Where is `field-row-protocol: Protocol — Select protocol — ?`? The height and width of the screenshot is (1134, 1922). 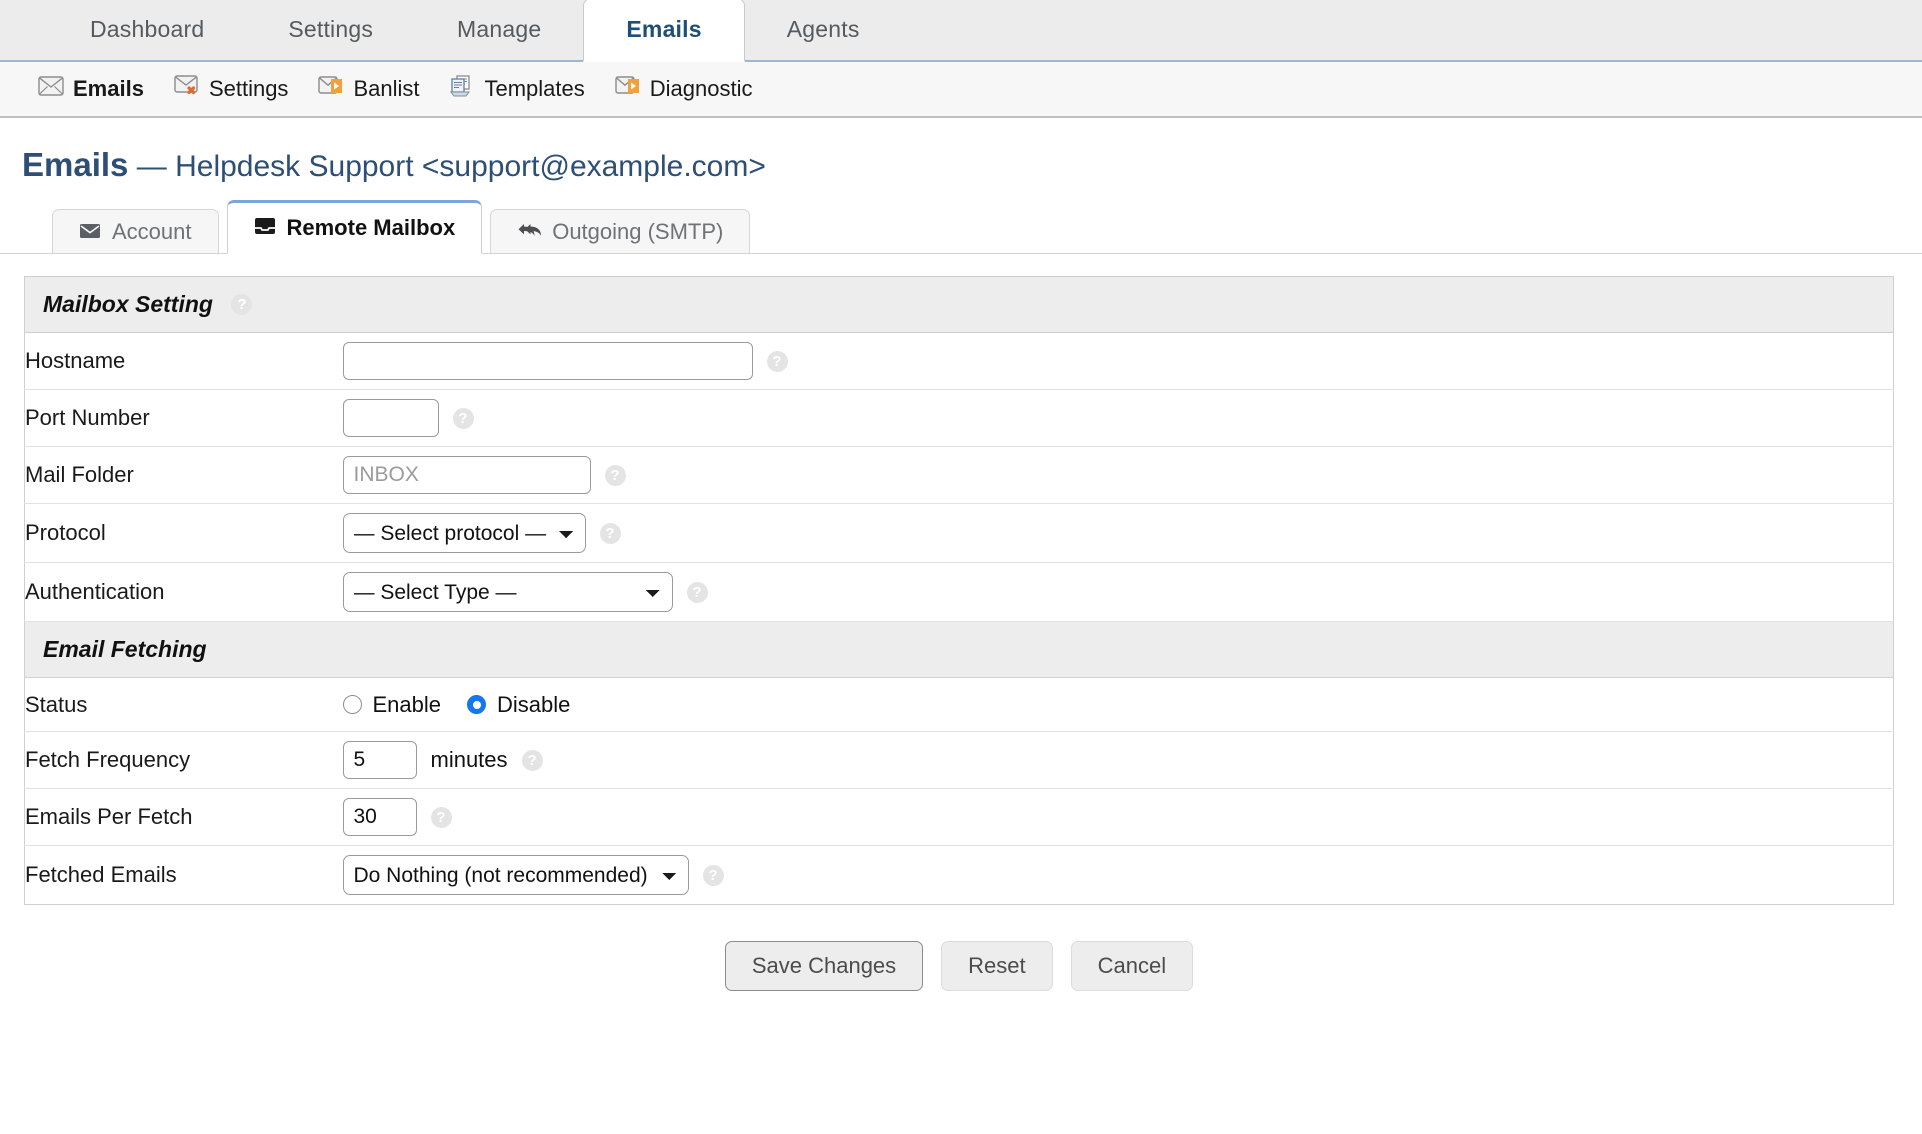
field-row-protocol: Protocol — Select protocol — ? is located at coordinates (959, 533).